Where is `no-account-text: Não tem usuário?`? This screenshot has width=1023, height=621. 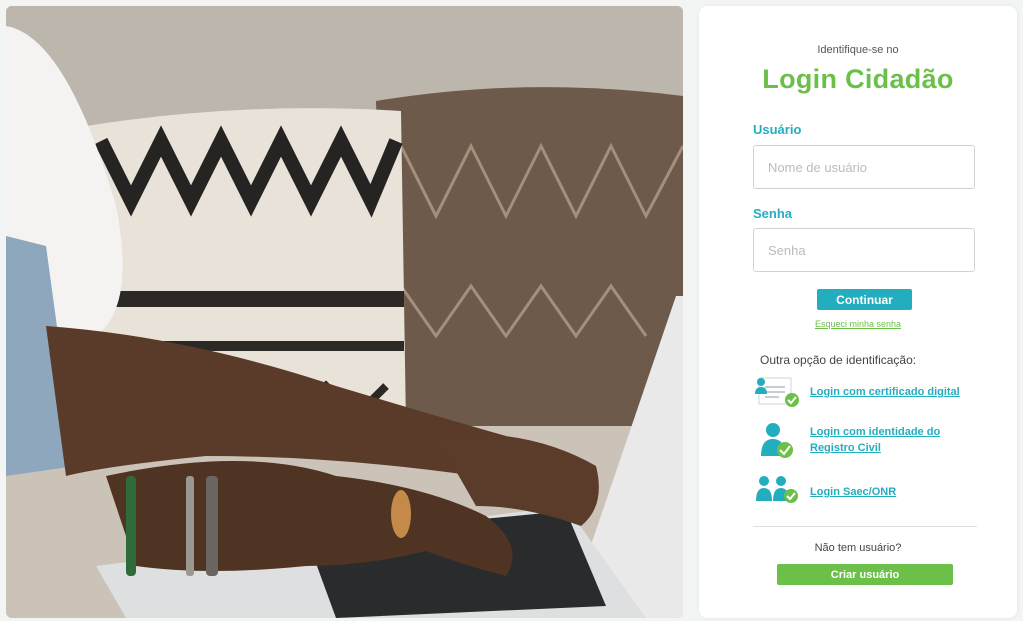
no-account-text: Não tem usuário? is located at coordinates (858, 548).